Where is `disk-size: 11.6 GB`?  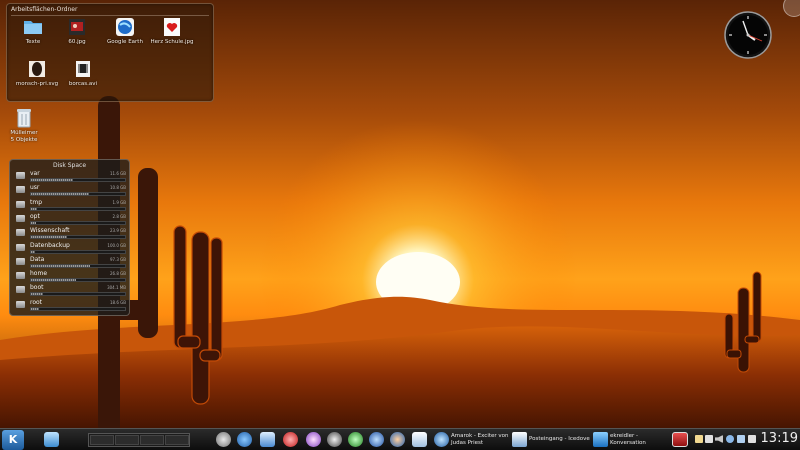
disk-size: 11.6 GB is located at coordinates (117, 173).